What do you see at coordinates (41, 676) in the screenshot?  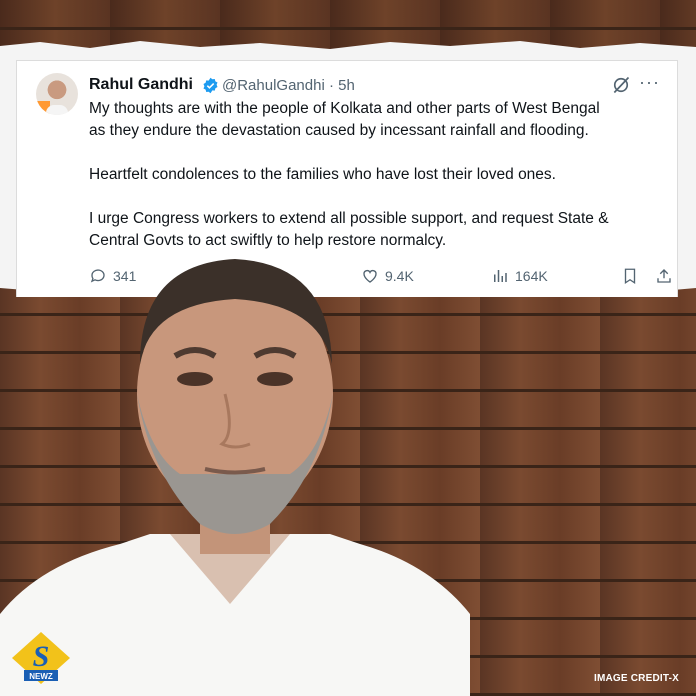 I see `logo-word: NEWZ` at bounding box center [41, 676].